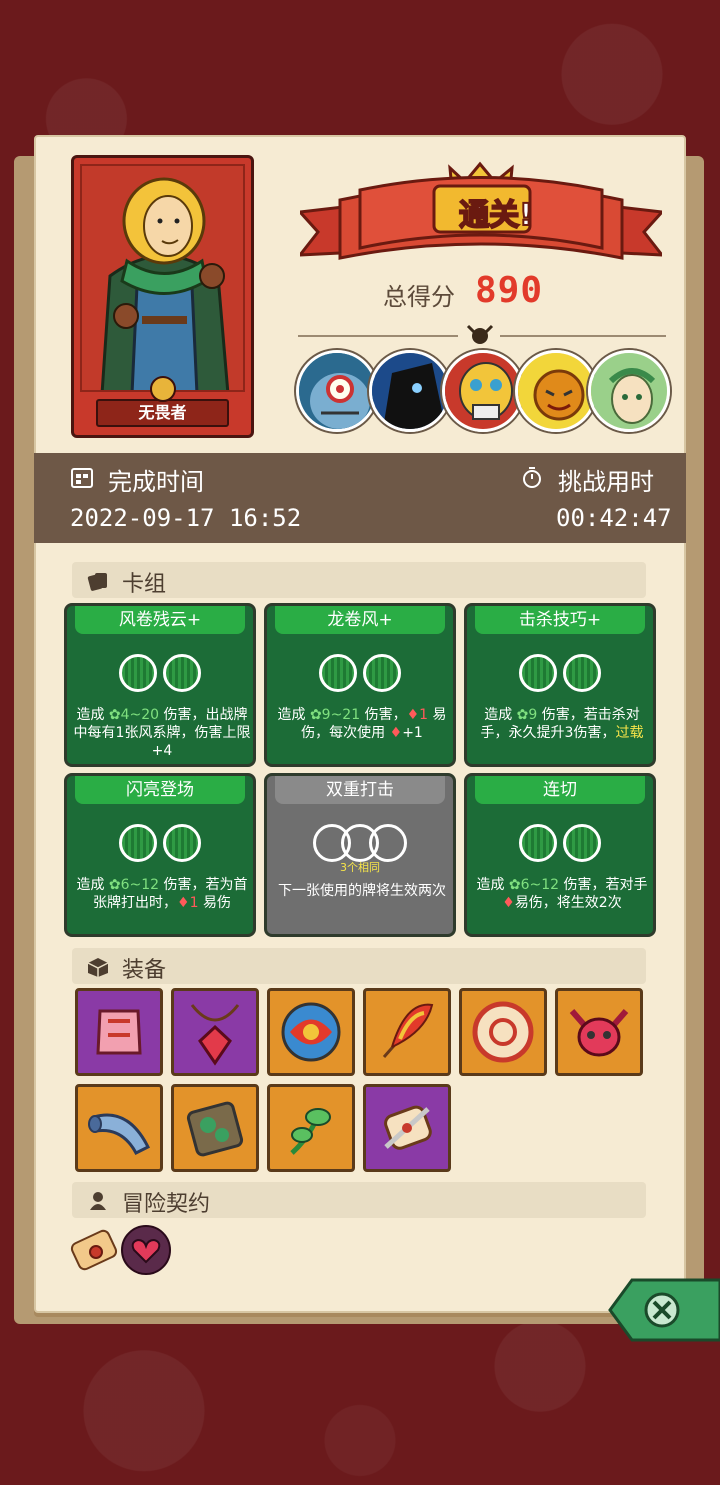 This screenshot has height=1485, width=720. I want to click on moss-stone-item, so click(215, 1128).